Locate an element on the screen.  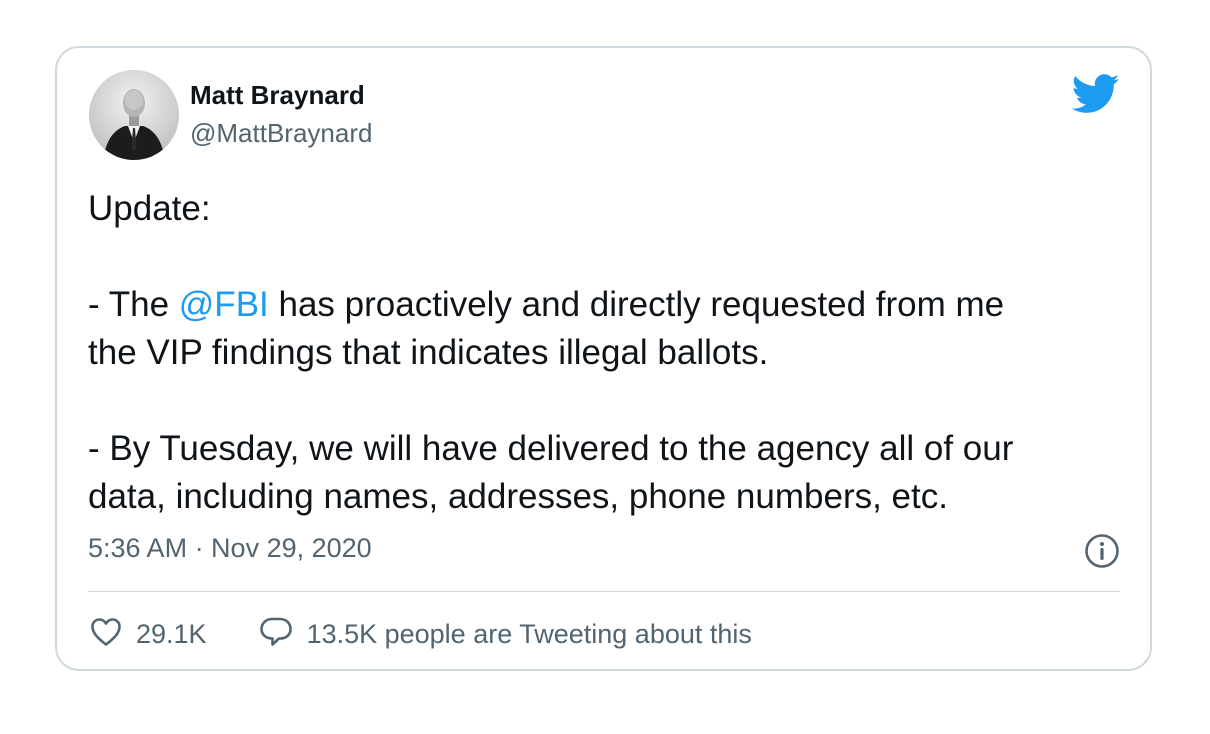
divider is located at coordinates (604, 591).